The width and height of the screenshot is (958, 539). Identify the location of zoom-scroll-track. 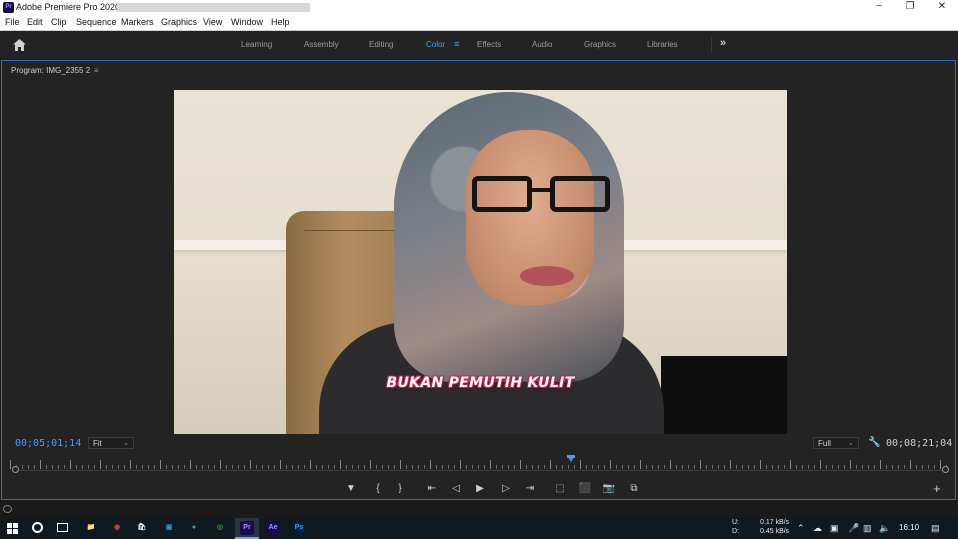
(481, 470).